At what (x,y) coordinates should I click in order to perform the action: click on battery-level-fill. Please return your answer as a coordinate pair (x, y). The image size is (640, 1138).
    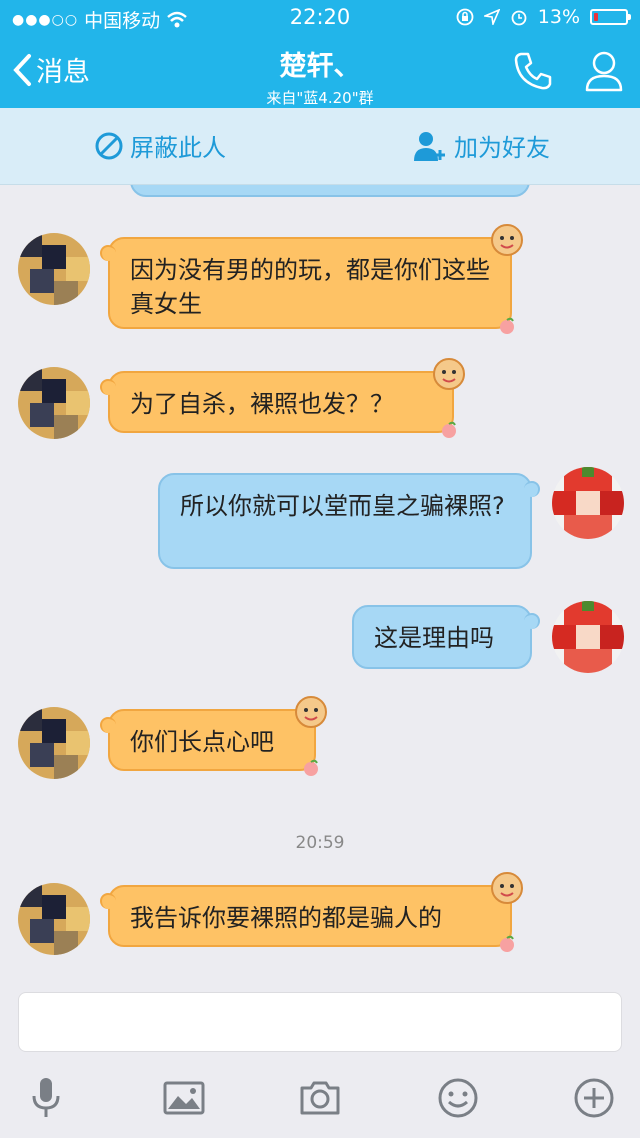
    Looking at the image, I should click on (596, 17).